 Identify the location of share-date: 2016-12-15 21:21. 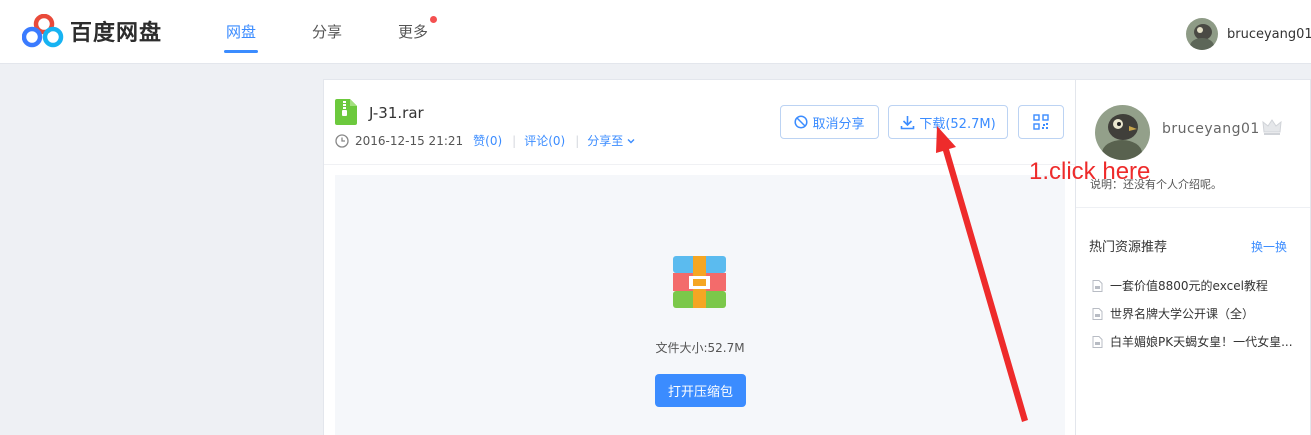
(409, 140).